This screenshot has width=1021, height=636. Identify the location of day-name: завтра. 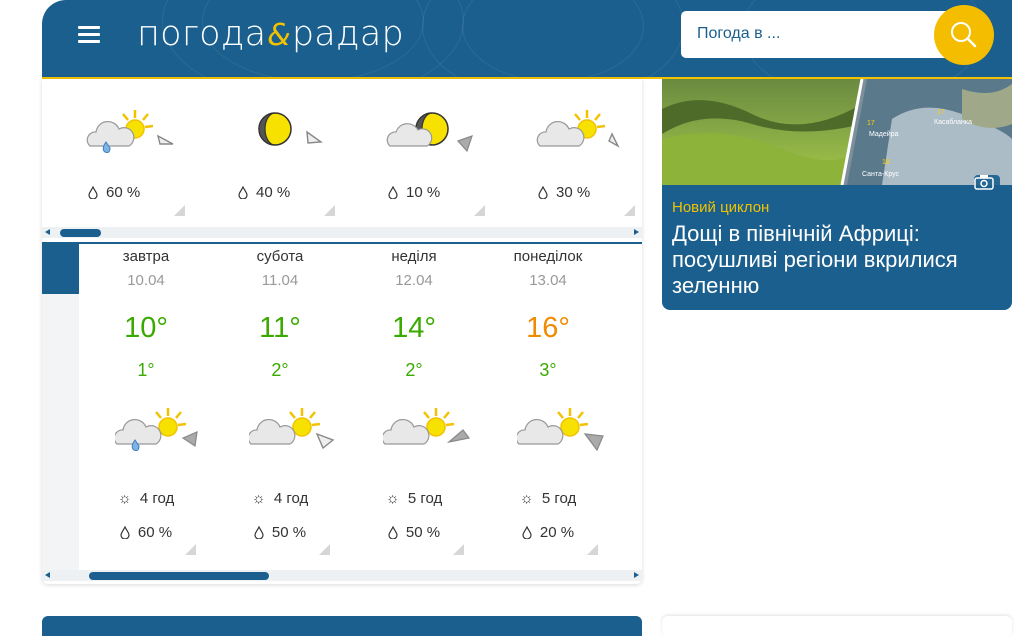
(146, 256).